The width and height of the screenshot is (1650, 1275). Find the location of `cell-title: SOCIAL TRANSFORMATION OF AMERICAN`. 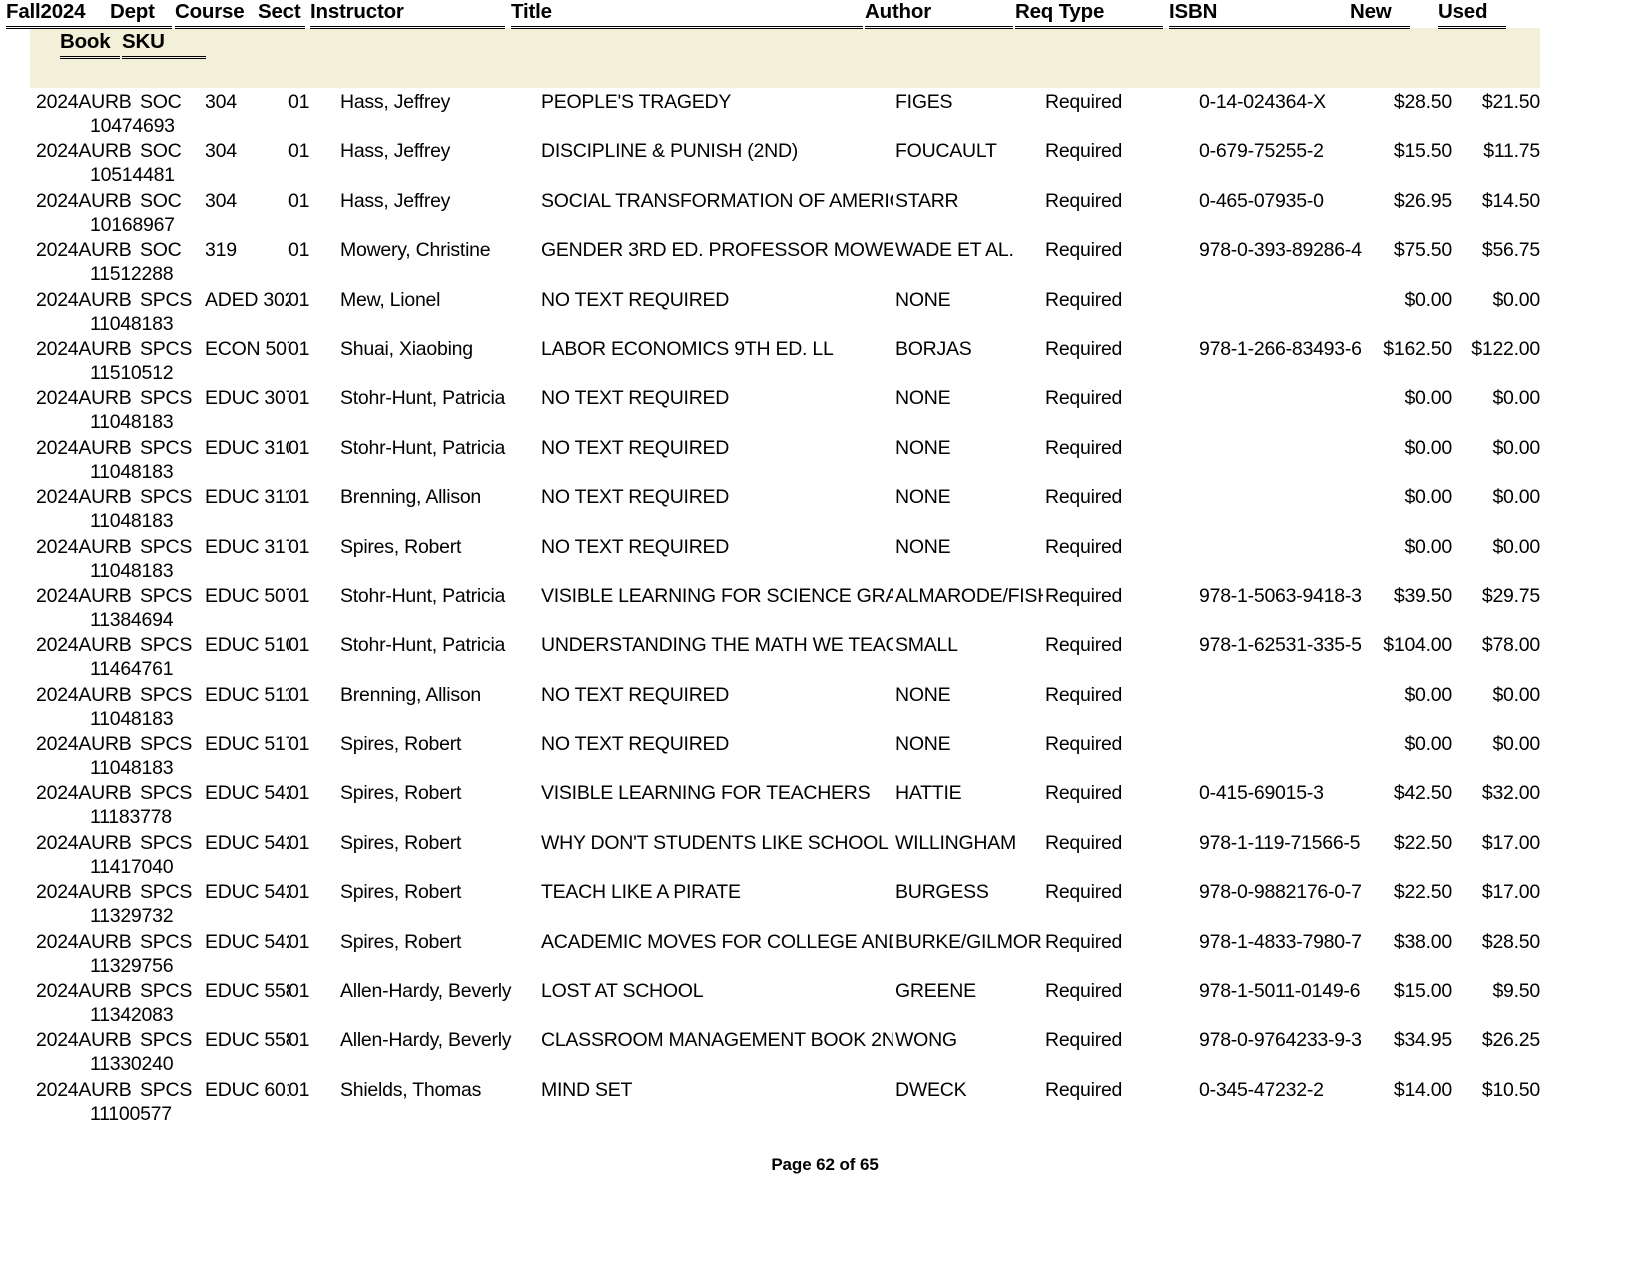

cell-title: SOCIAL TRANSFORMATION OF AMERICAN is located at coordinates (717, 200).